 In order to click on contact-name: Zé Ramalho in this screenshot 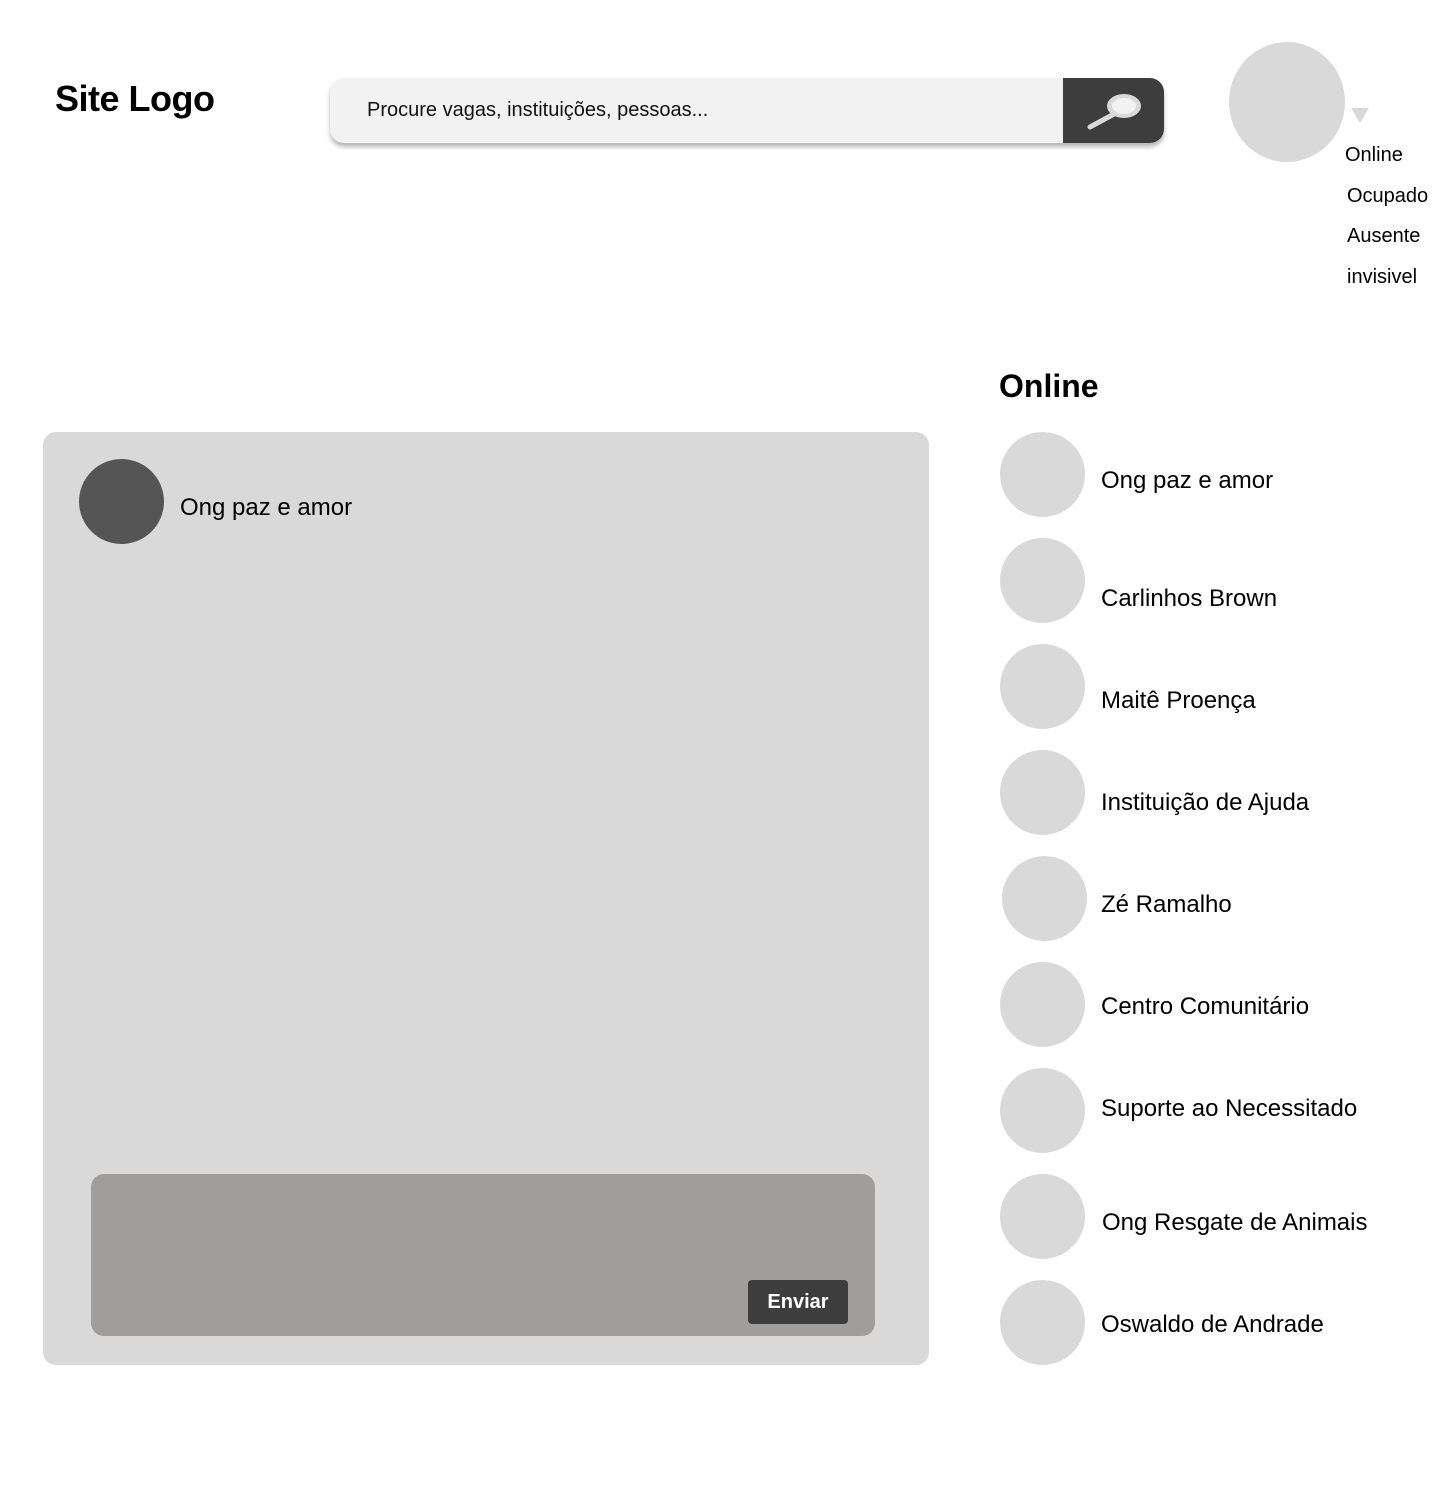, I will do `click(1166, 904)`.